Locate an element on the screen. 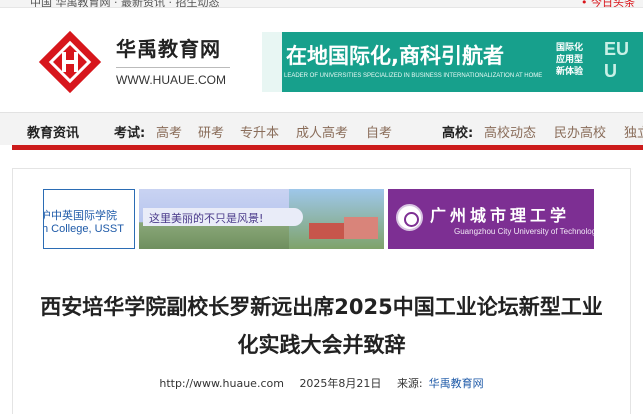  article-meta: http://www.huaue.com 2025年8月21日 来源: 华禹教育网 is located at coordinates (321, 383).